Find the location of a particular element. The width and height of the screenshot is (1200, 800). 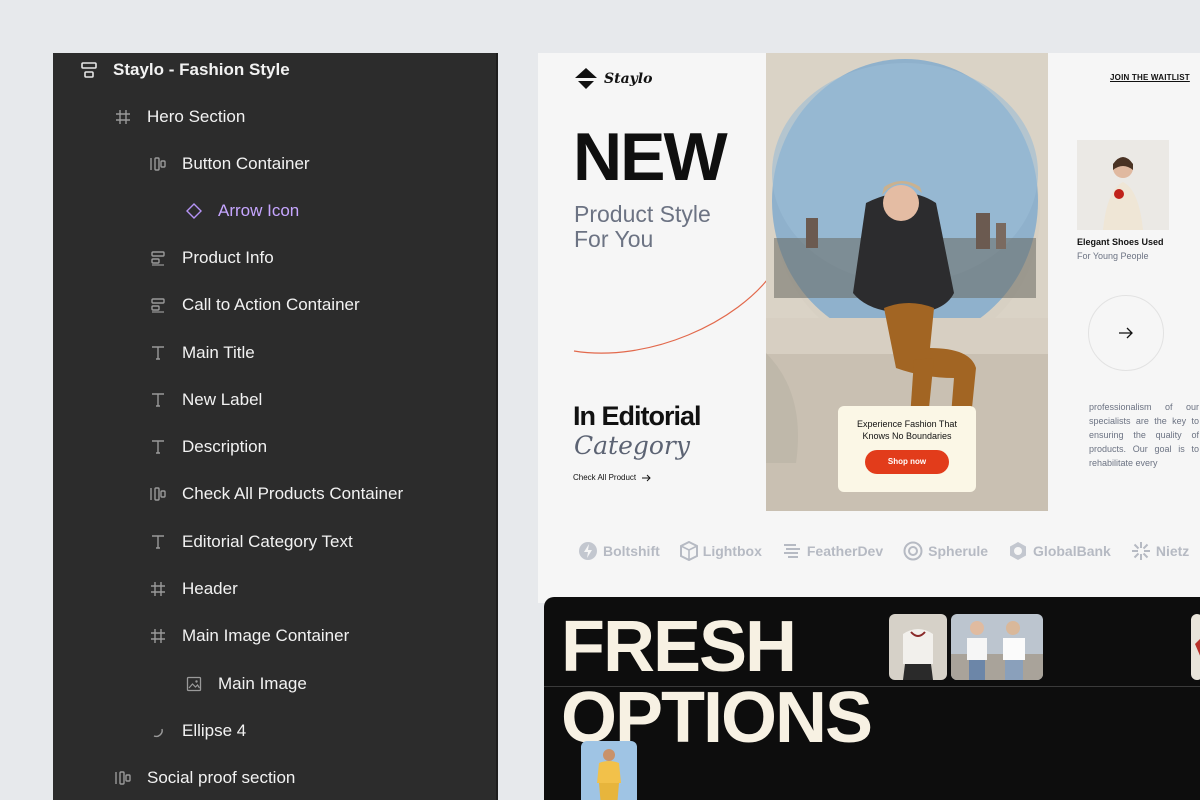

button-container is located at coordinates (1126, 333).